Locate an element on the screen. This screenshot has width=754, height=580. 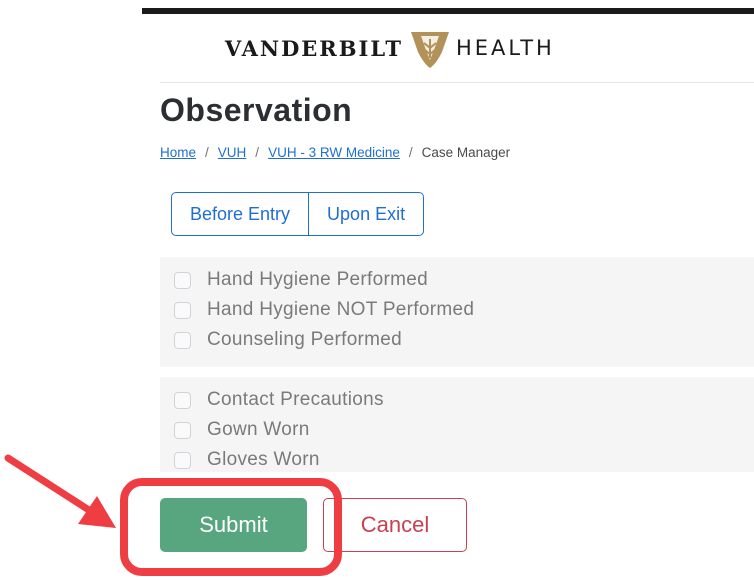
entry-exit-toggle: Before Entry Upon Exit is located at coordinates (298, 214).